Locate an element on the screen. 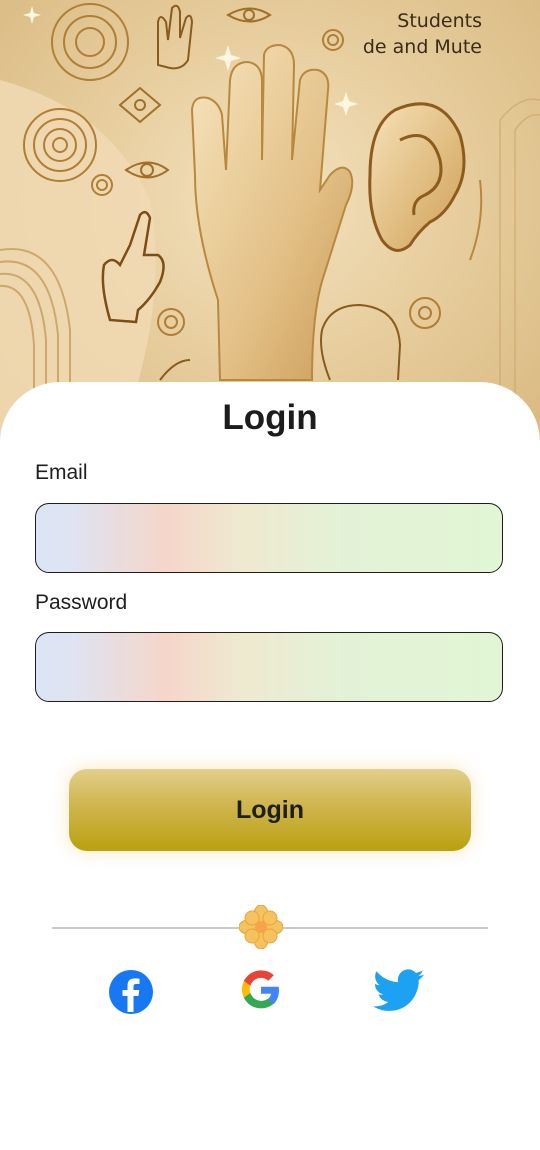 The width and height of the screenshot is (540, 1150). email-field-container is located at coordinates (269, 538).